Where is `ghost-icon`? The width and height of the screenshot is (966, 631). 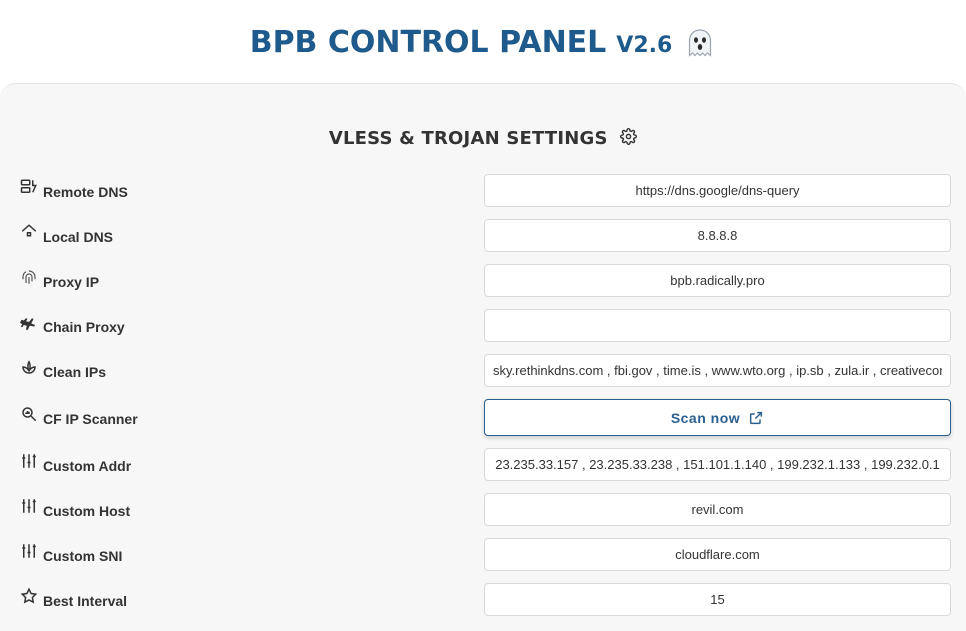
ghost-icon is located at coordinates (700, 42).